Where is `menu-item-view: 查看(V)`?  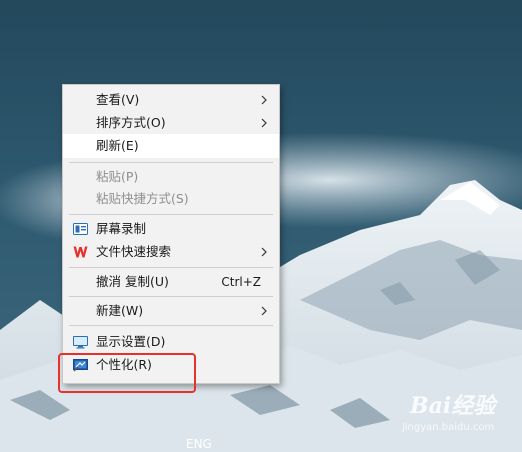
menu-item-view: 查看(V) is located at coordinates (171, 100).